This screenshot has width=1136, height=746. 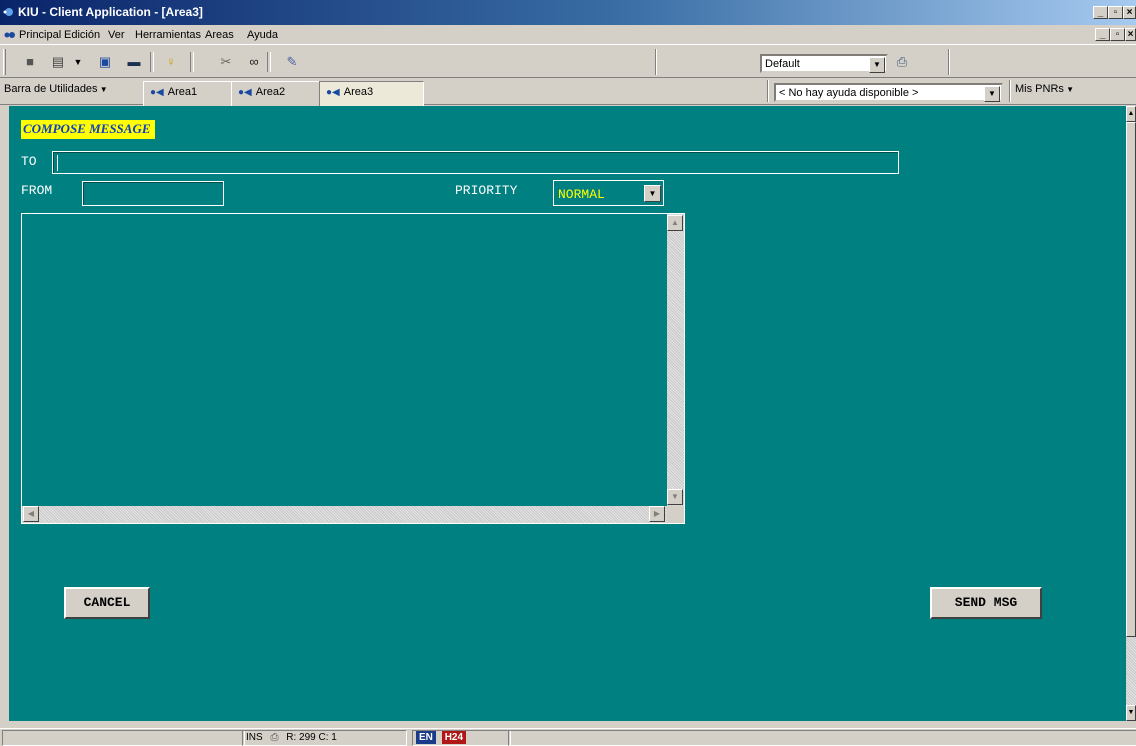 I want to click on priority-value: NORMAL, so click(x=581, y=194).